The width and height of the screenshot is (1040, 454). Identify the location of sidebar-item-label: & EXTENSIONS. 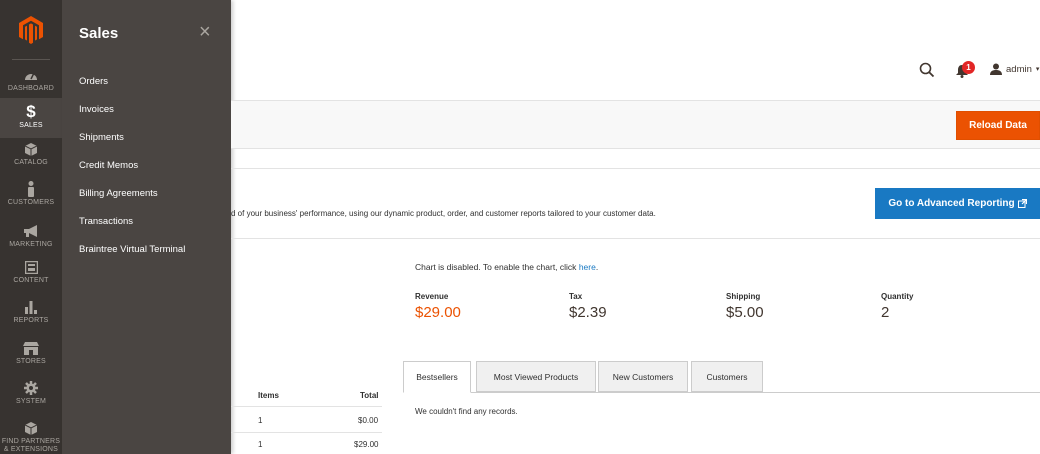
(31, 449).